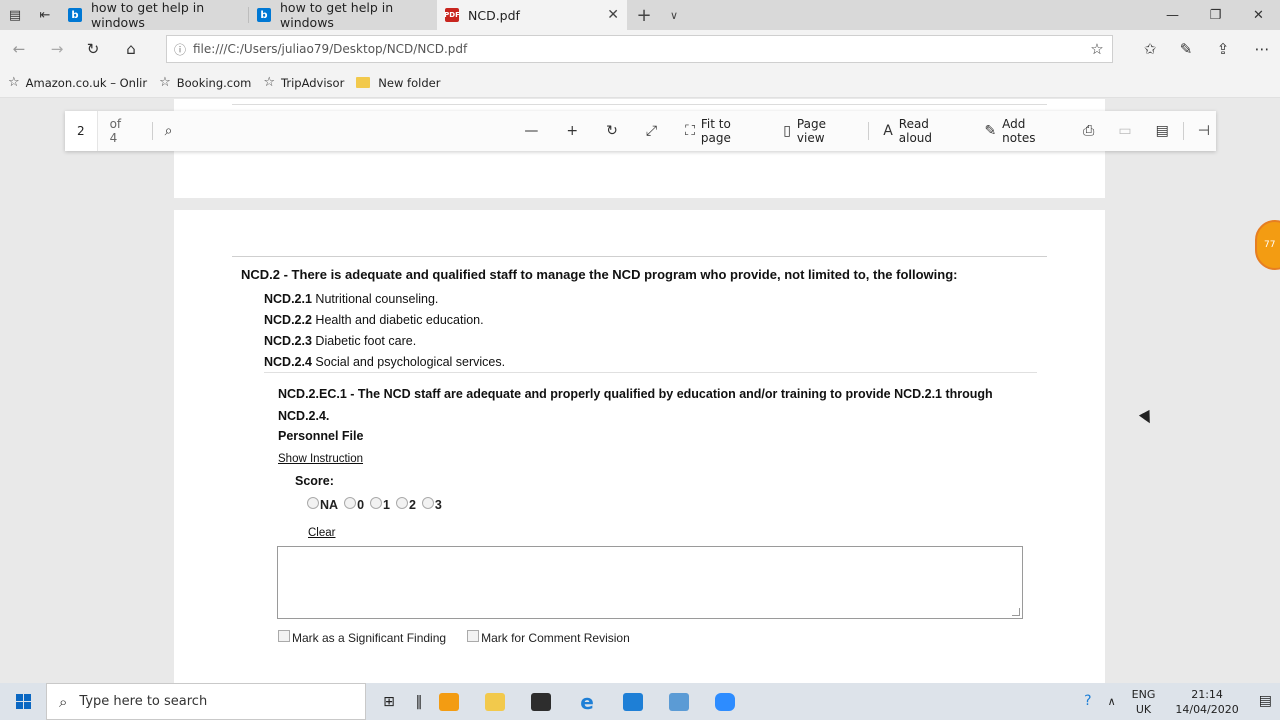 The image size is (1280, 720). What do you see at coordinates (915, 131) in the screenshot?
I see `read-aloud-label: Read aloud` at bounding box center [915, 131].